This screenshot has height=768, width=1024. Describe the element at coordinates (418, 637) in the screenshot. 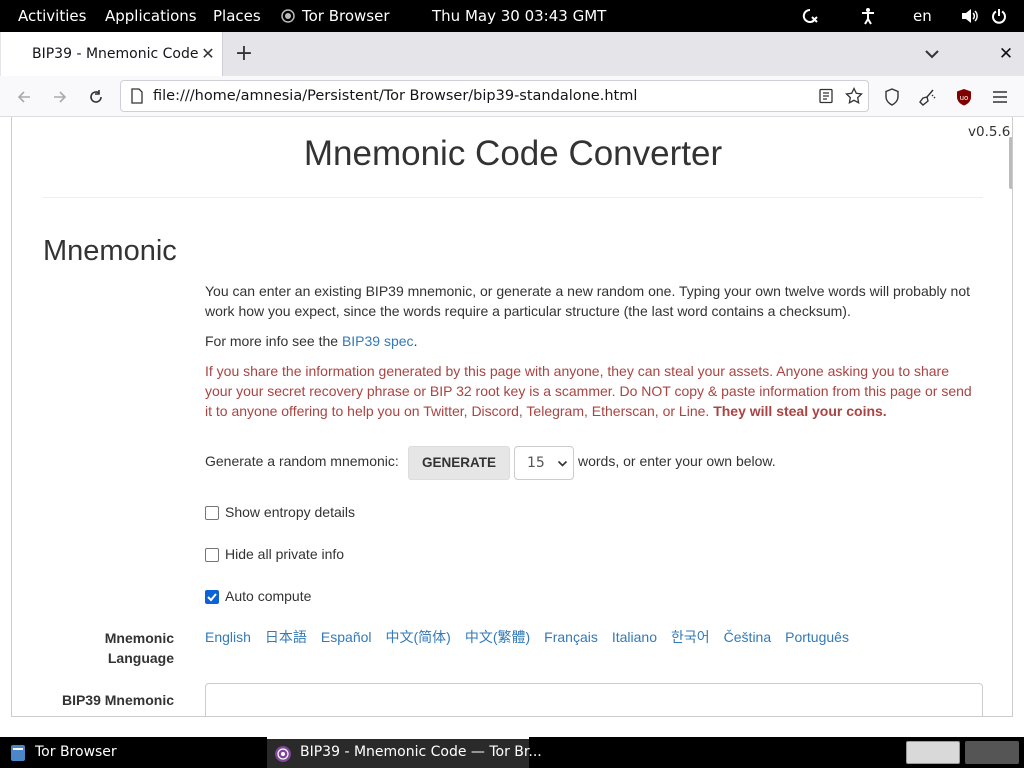

I see `language-chinese-simplified: 中文(简体)` at that location.